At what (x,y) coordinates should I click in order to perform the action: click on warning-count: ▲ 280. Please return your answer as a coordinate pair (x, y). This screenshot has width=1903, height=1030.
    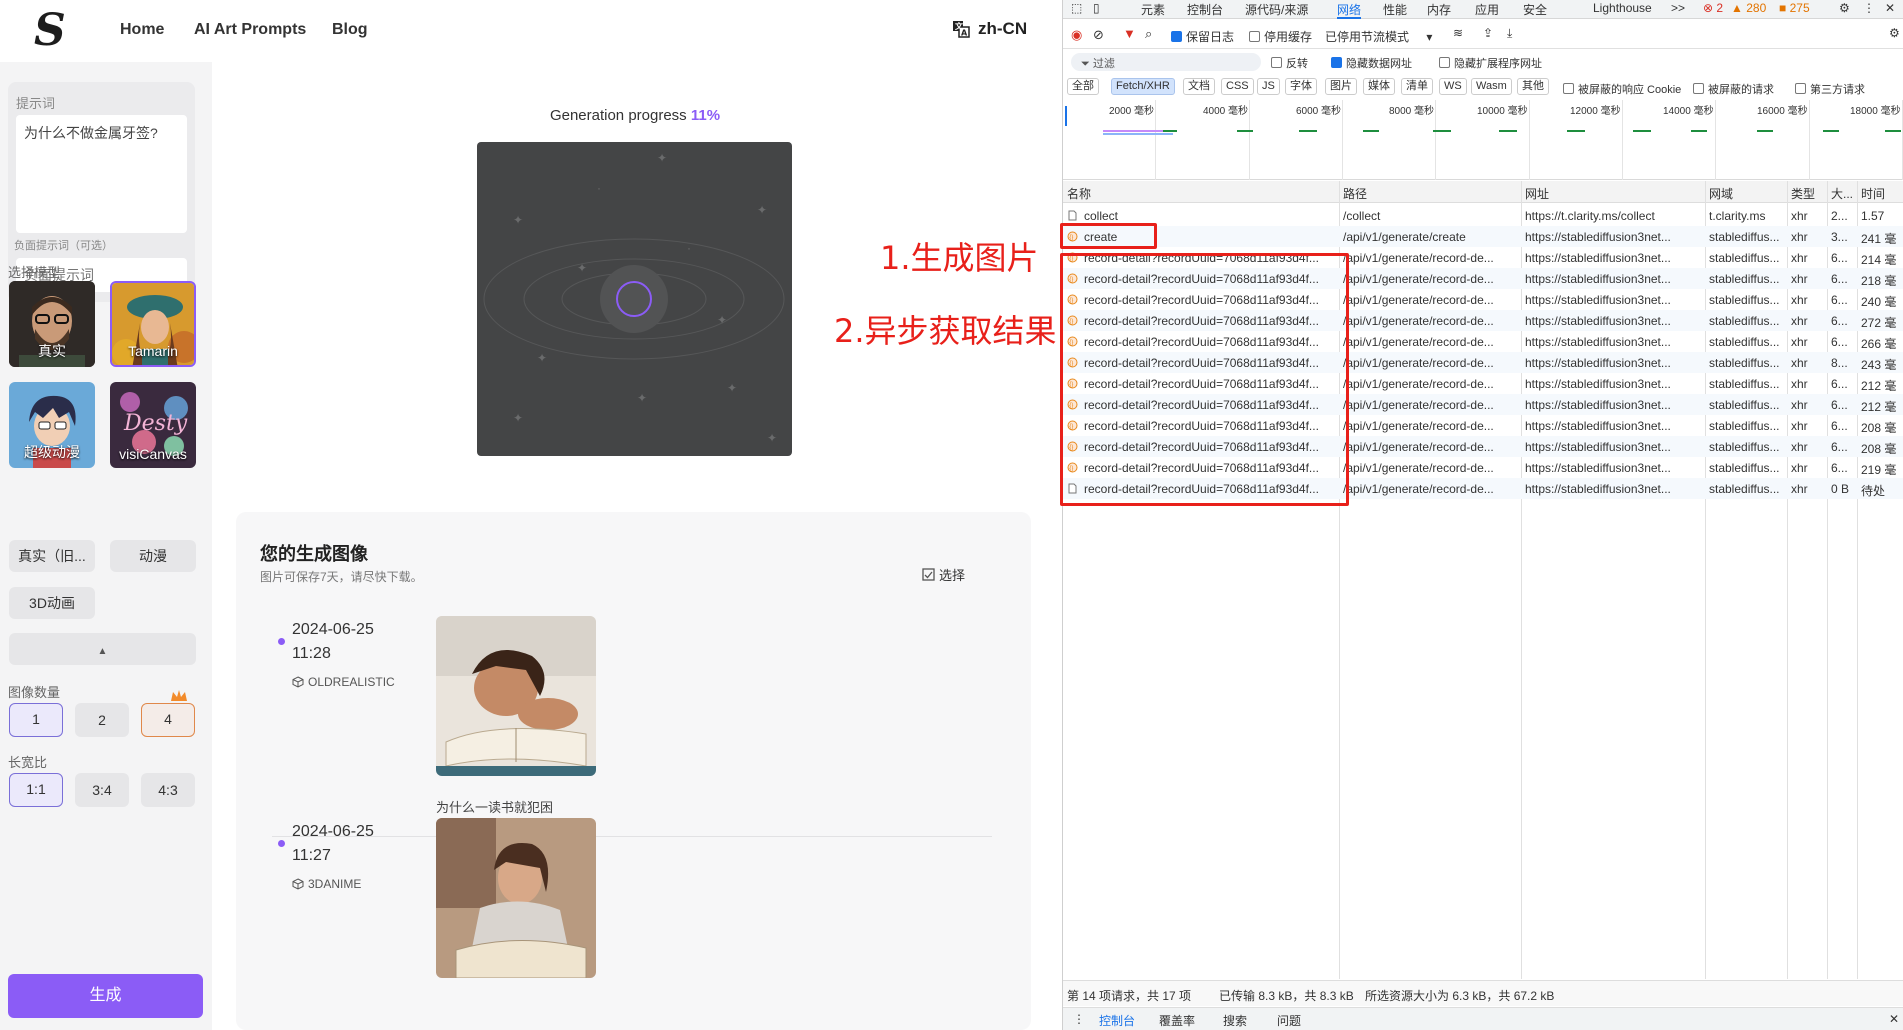
    Looking at the image, I should click on (1748, 8).